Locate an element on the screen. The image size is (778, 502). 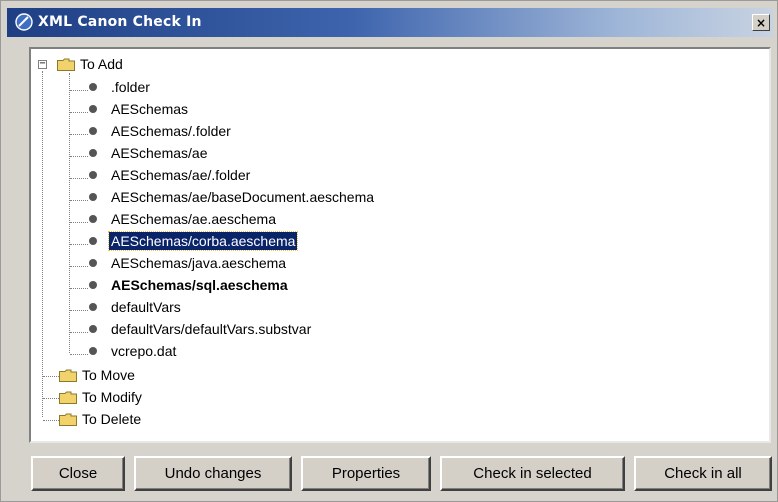
title-bar: XML Canon Check In × is located at coordinates (390, 22).